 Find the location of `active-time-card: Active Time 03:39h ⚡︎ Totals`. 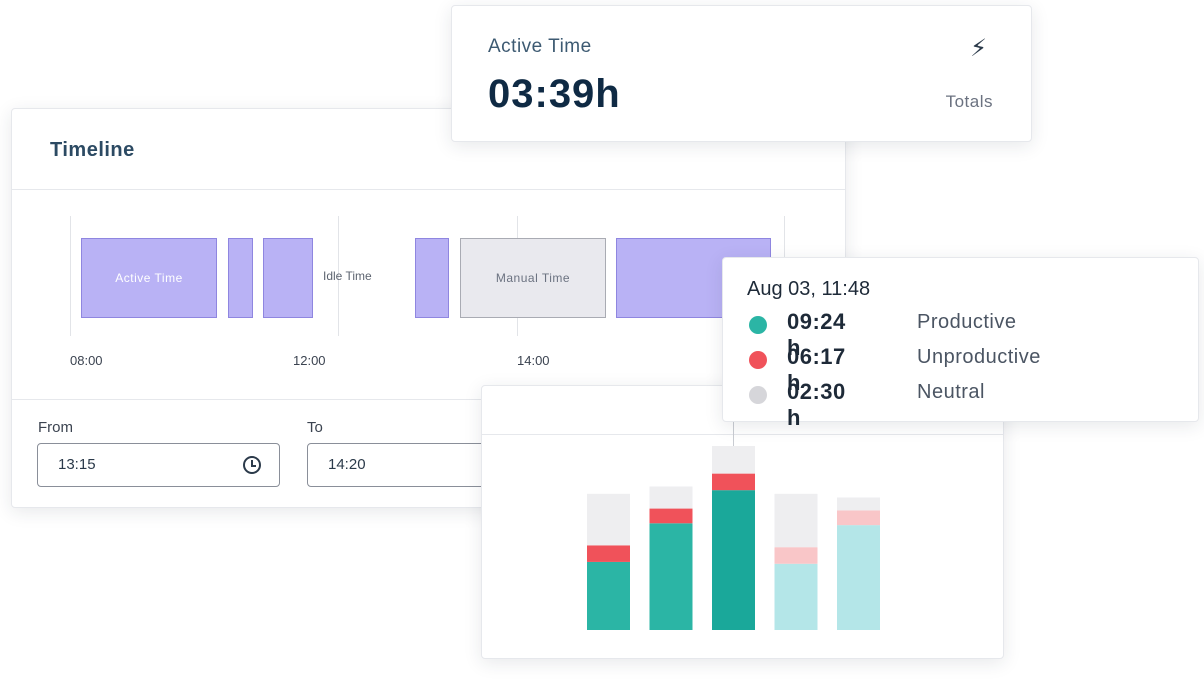

active-time-card: Active Time 03:39h ⚡︎ Totals is located at coordinates (741, 73).